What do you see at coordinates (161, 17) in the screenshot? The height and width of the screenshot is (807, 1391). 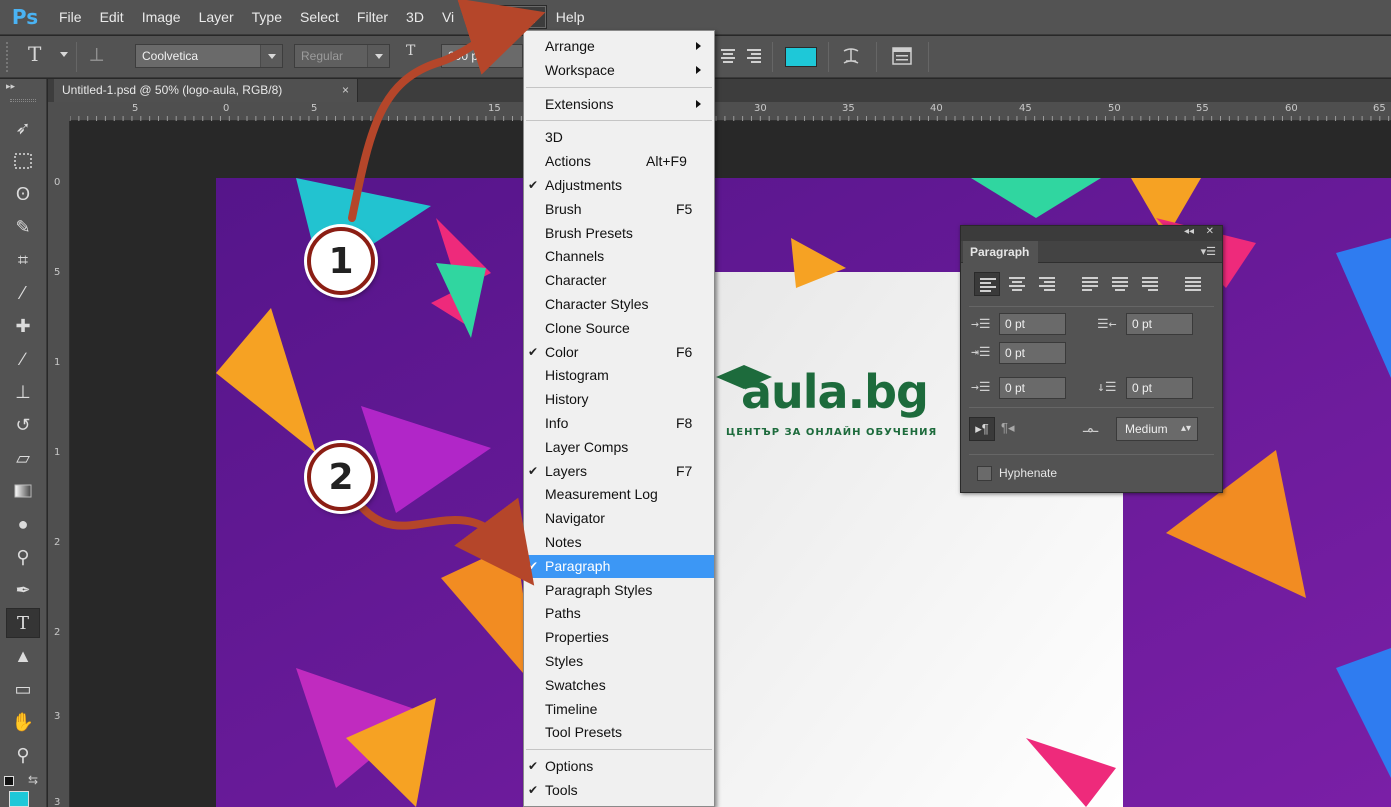 I see `menu-image: Image` at bounding box center [161, 17].